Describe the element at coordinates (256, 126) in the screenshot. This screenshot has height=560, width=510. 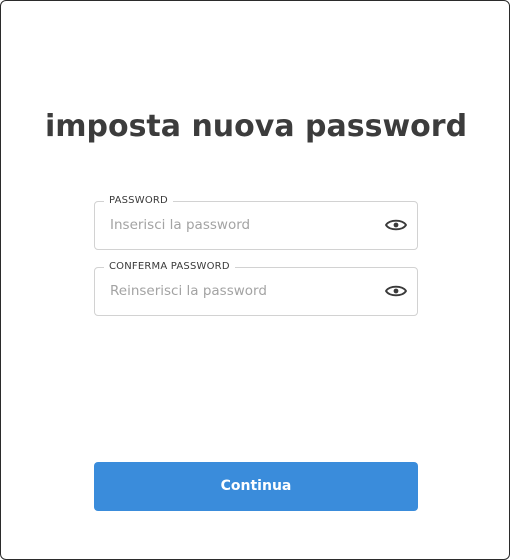
I see `page-title: imposta nuova password` at that location.